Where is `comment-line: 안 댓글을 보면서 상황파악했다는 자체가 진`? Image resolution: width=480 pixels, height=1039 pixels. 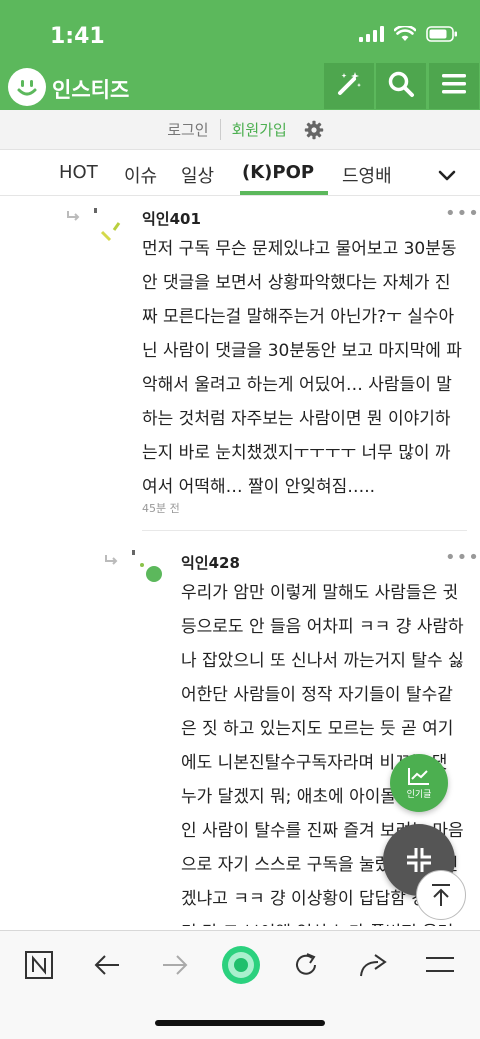
comment-line: 안 댓글을 보면서 상황파악했다는 자체가 진 is located at coordinates (296, 283).